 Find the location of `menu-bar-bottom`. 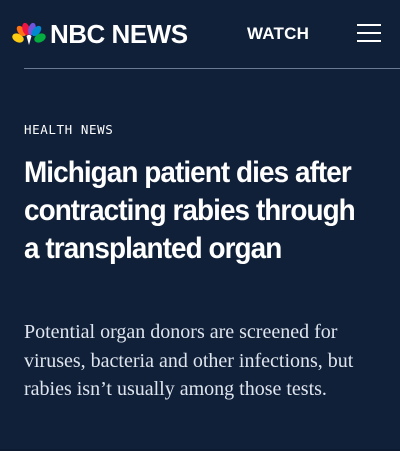

menu-bar-bottom is located at coordinates (369, 41).